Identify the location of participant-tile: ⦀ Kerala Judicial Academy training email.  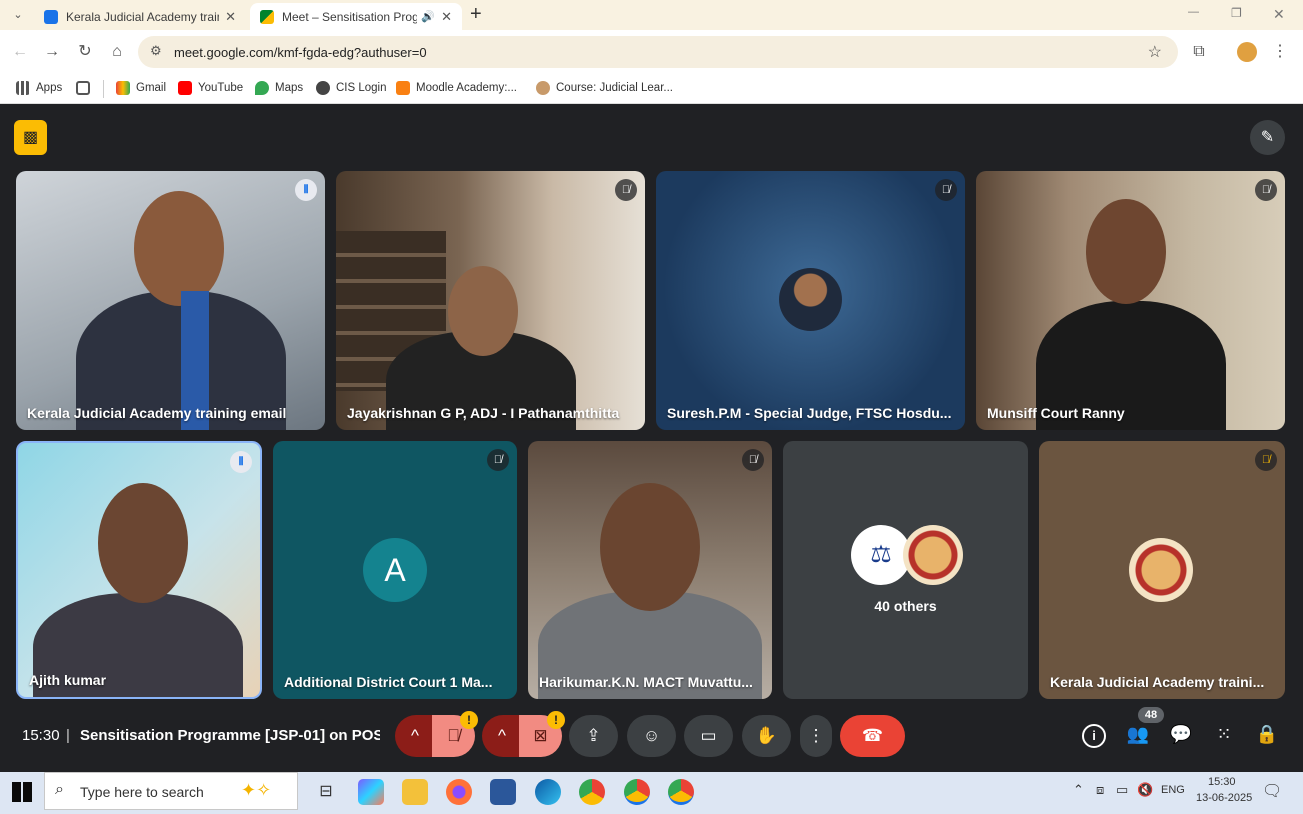
(170, 300).